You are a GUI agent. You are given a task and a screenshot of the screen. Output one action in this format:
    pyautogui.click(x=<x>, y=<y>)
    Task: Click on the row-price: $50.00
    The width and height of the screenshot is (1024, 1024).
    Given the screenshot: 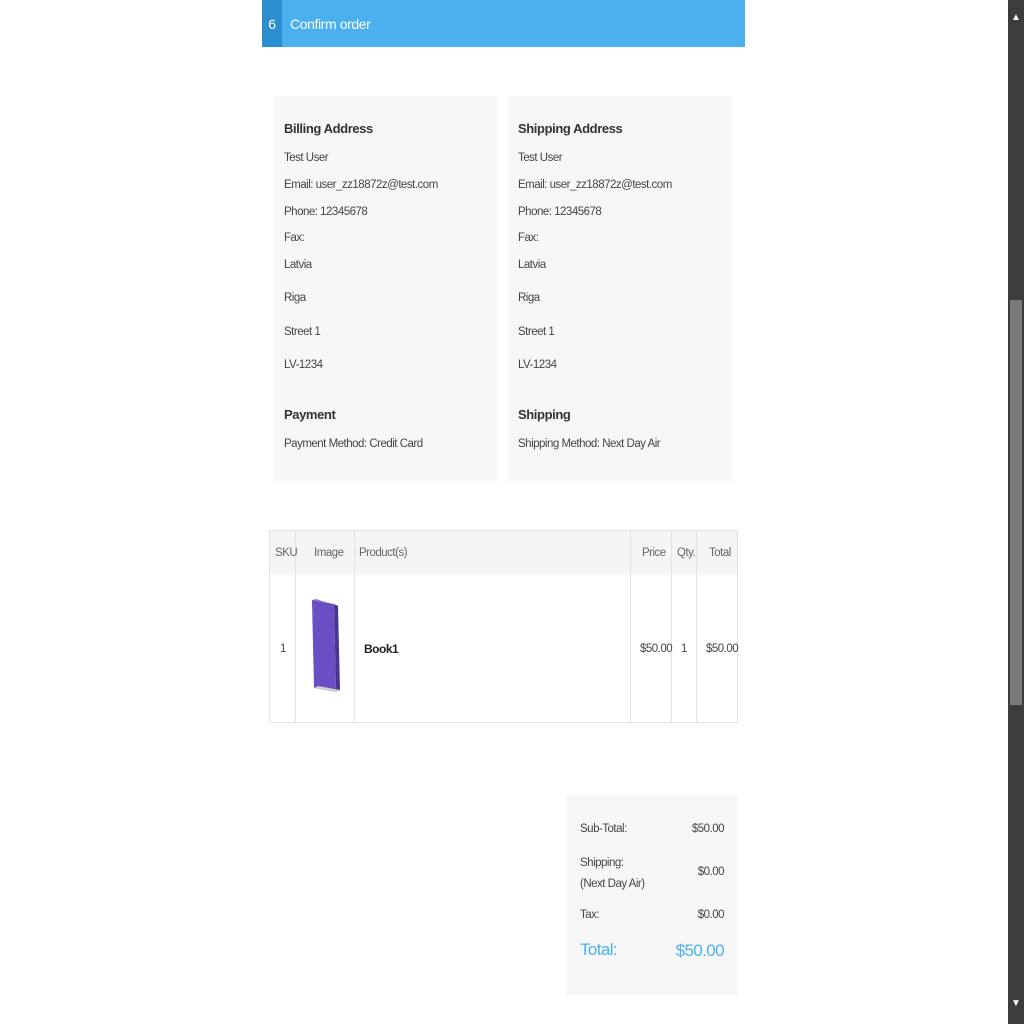 What is the action you would take?
    pyautogui.click(x=656, y=649)
    